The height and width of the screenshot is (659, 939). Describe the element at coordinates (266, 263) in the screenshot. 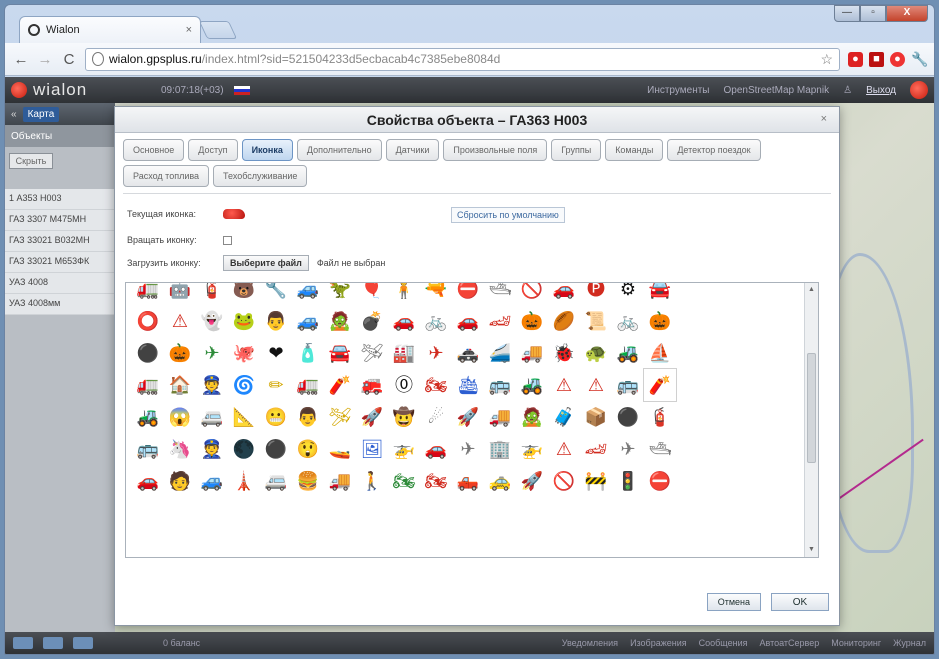

I see `choose-file-button: Выберите файл` at that location.